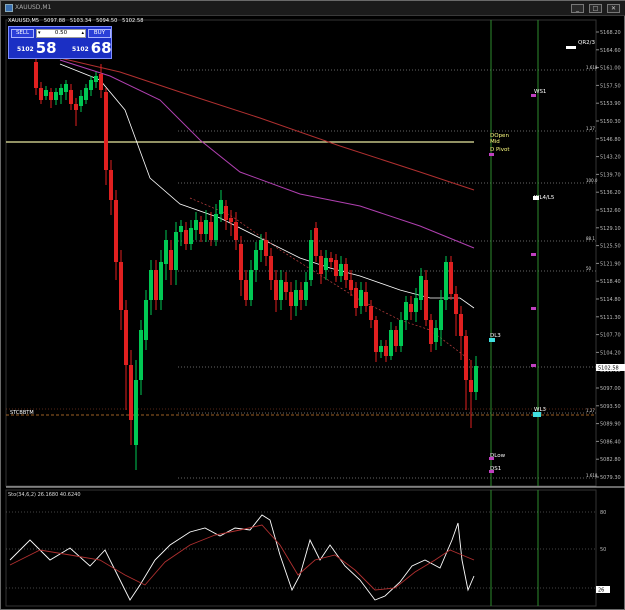 This screenshot has width=625, height=610. I want to click on price-tick-label: 5086.40, so click(610, 442).